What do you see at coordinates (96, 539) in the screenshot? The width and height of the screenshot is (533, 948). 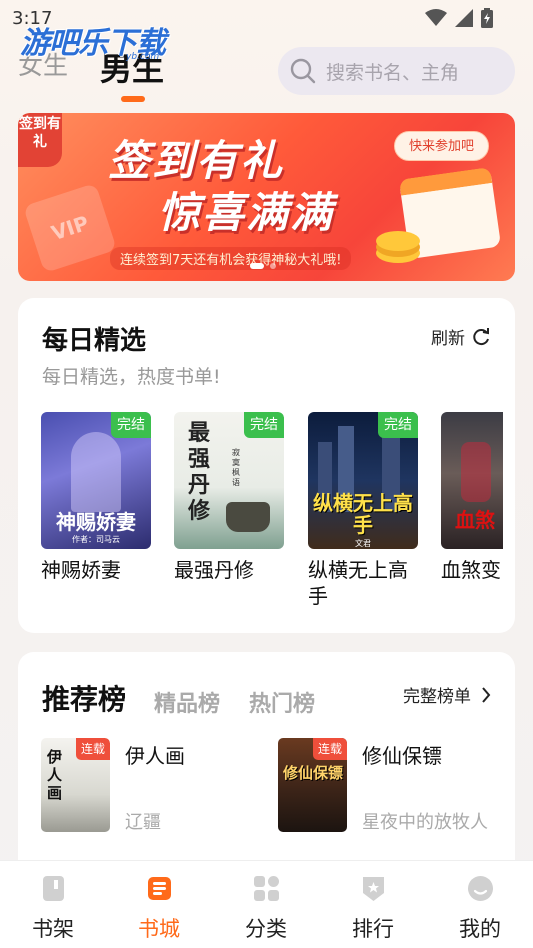 I see `cover-author: 作者：司马云` at bounding box center [96, 539].